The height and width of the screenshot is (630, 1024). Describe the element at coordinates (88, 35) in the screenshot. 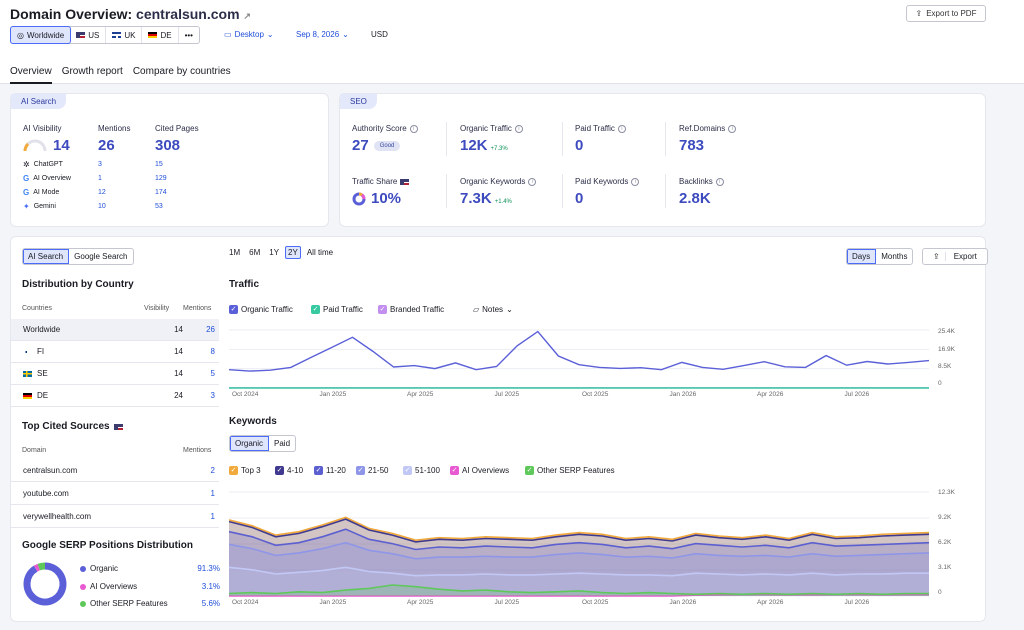

I see `location-us: US` at that location.